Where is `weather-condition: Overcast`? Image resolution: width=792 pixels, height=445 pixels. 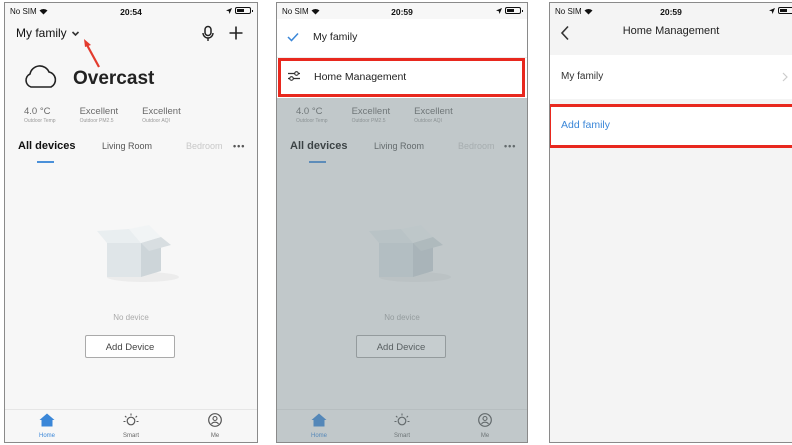
weather-condition: Overcast is located at coordinates (114, 78).